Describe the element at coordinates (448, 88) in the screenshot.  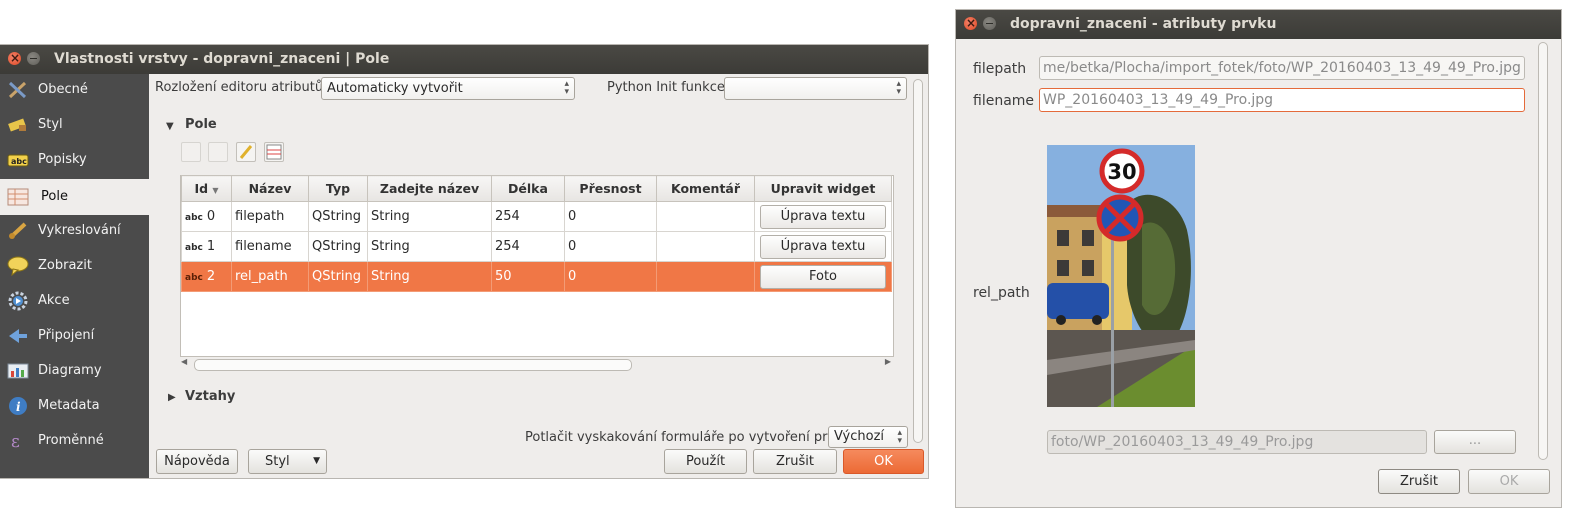
I see `editor-layout-combo: Automaticky vytvořit ▴ ▾` at that location.